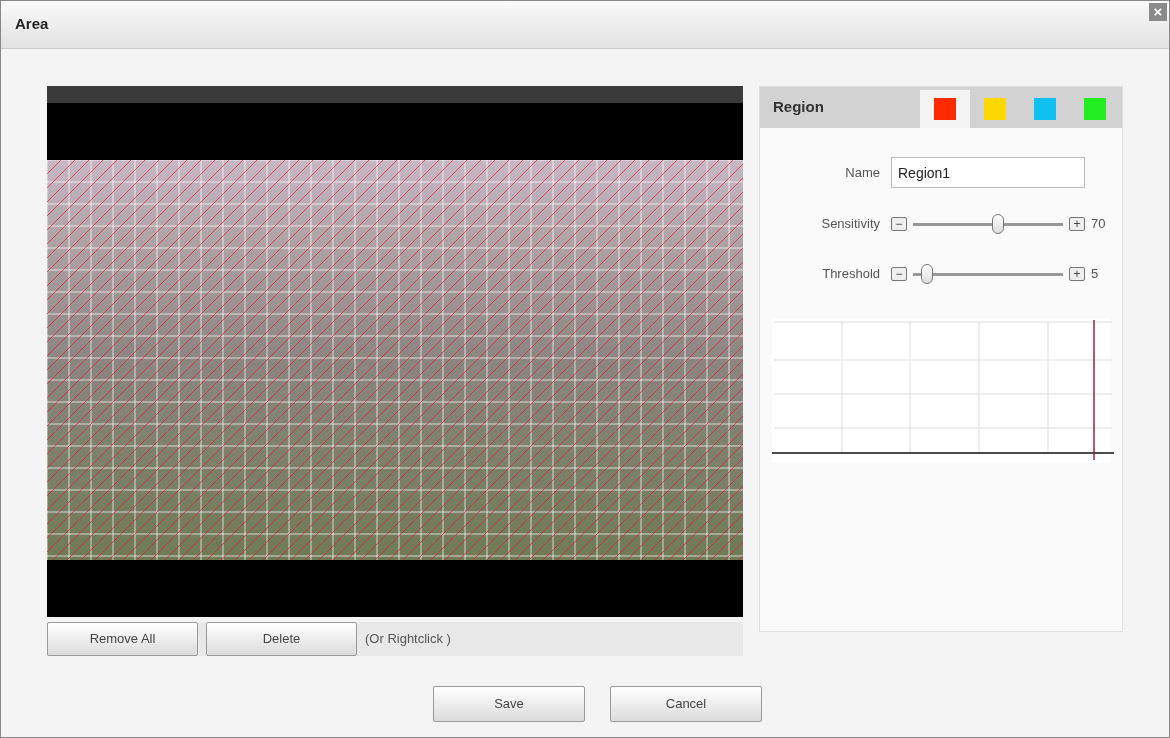 The image size is (1170, 738). Describe the element at coordinates (122, 639) in the screenshot. I see `video-action-button: Remove All` at that location.